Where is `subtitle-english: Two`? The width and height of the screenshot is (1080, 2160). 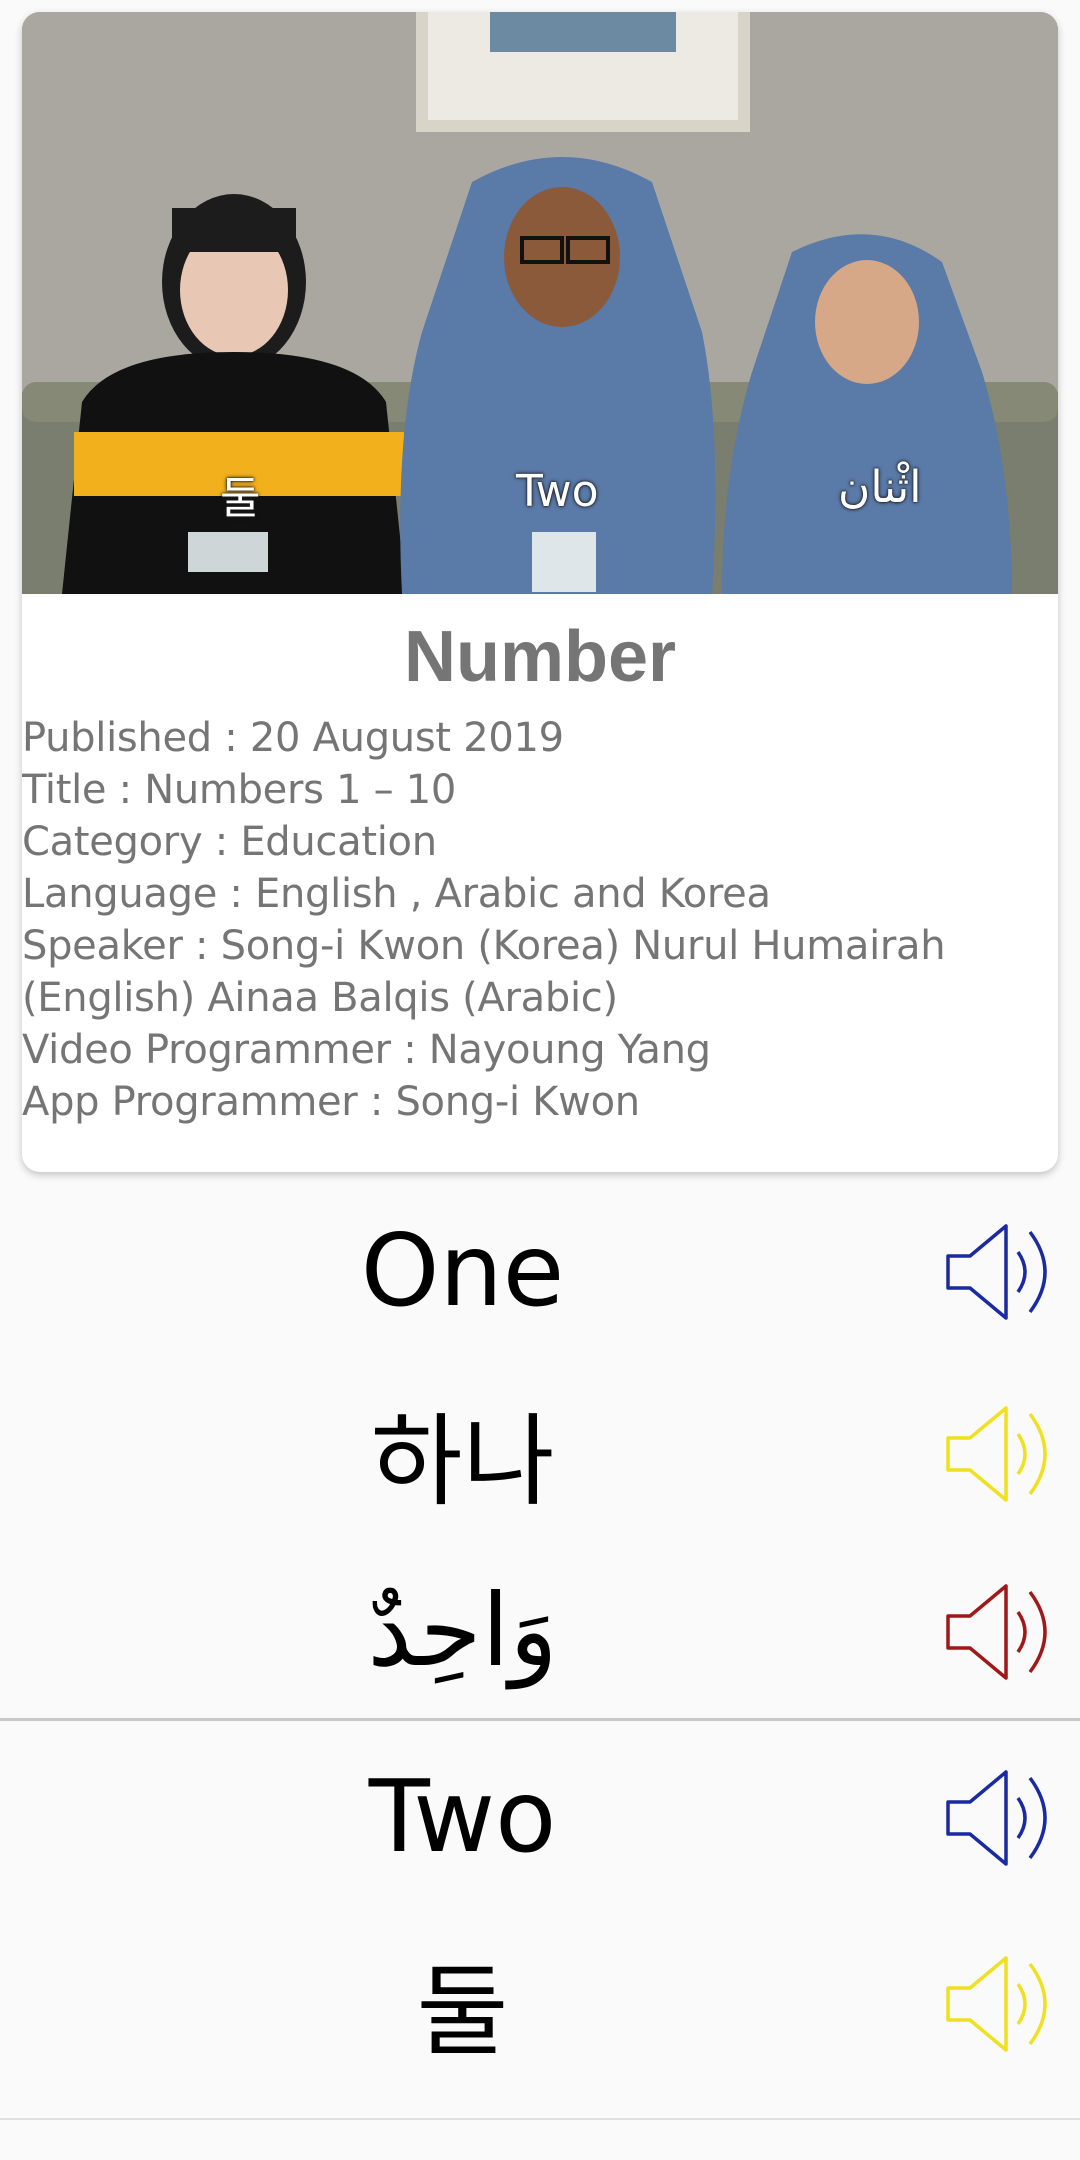
subtitle-english: Two is located at coordinates (557, 491).